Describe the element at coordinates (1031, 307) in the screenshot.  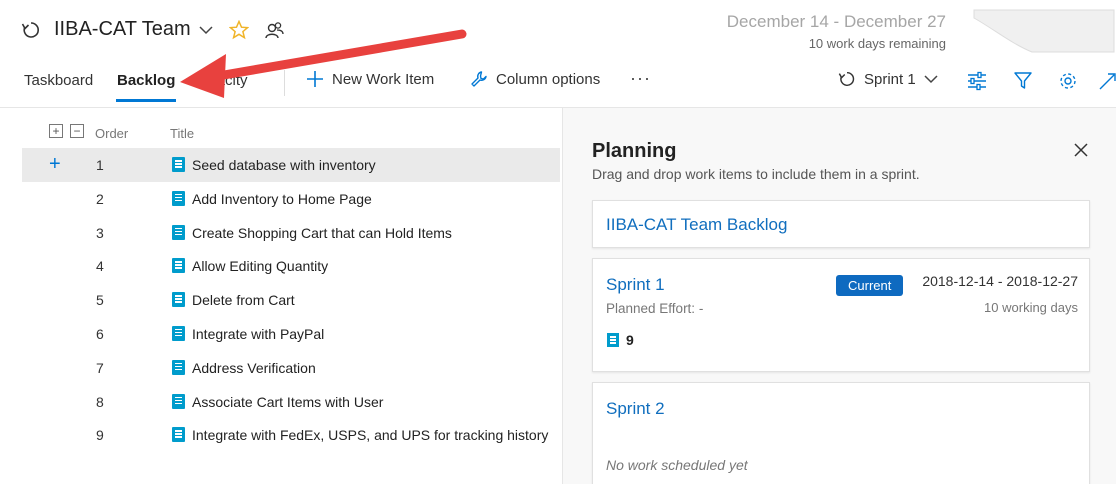
I see `working-days: 10 working days` at that location.